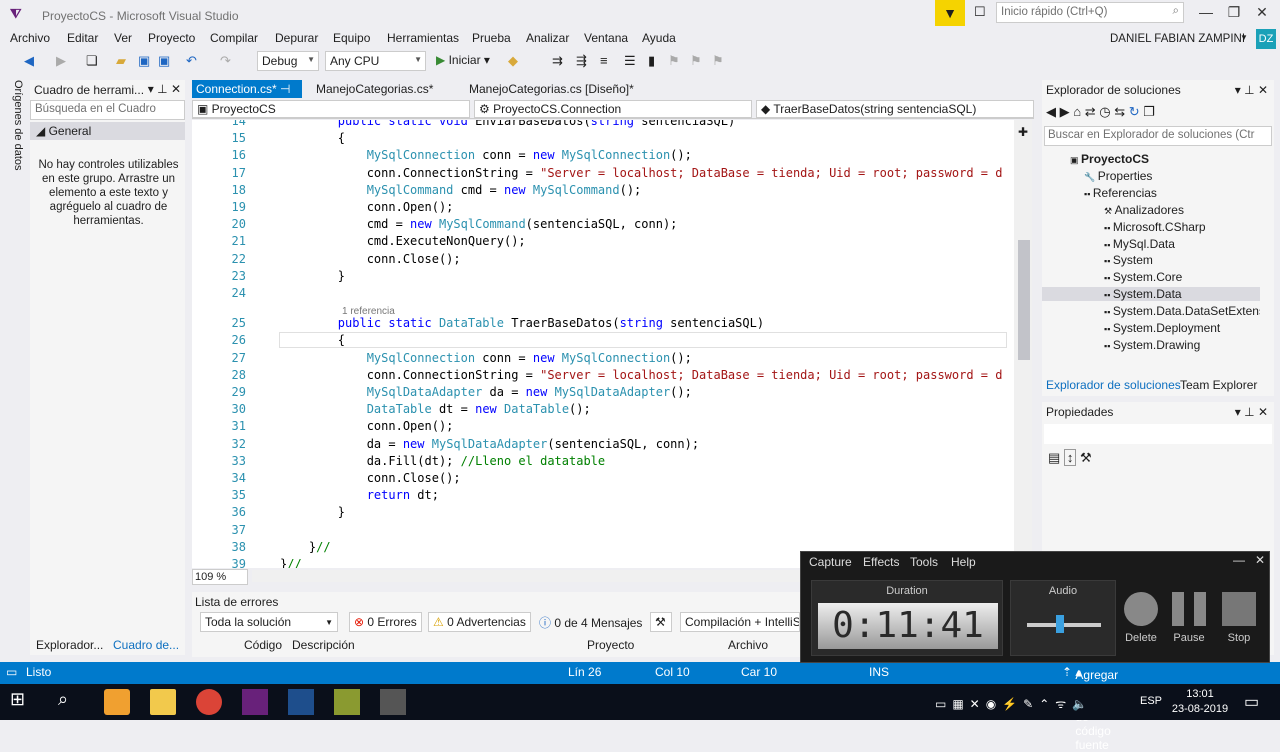  Describe the element at coordinates (718, 61) in the screenshot. I see `bookmark-clear-icon: ⚑` at that location.